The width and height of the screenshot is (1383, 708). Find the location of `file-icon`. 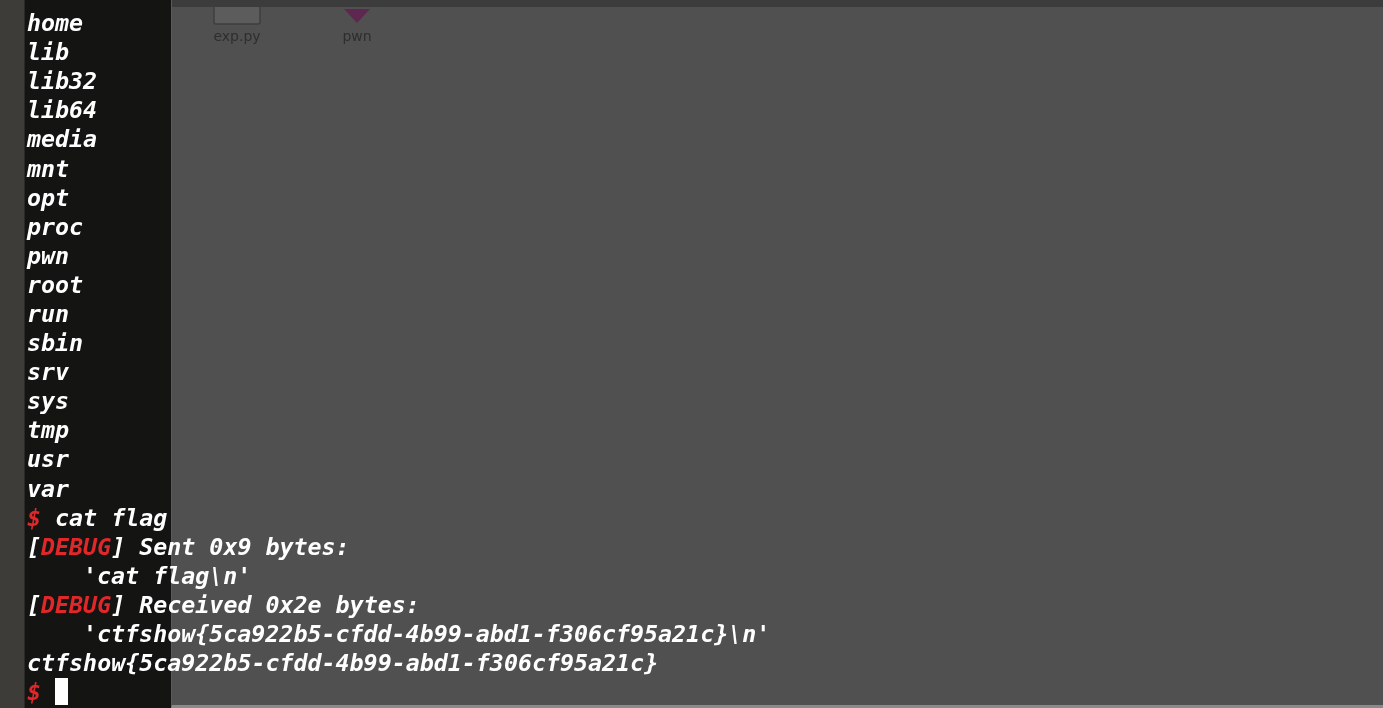

file-icon is located at coordinates (237, 16).